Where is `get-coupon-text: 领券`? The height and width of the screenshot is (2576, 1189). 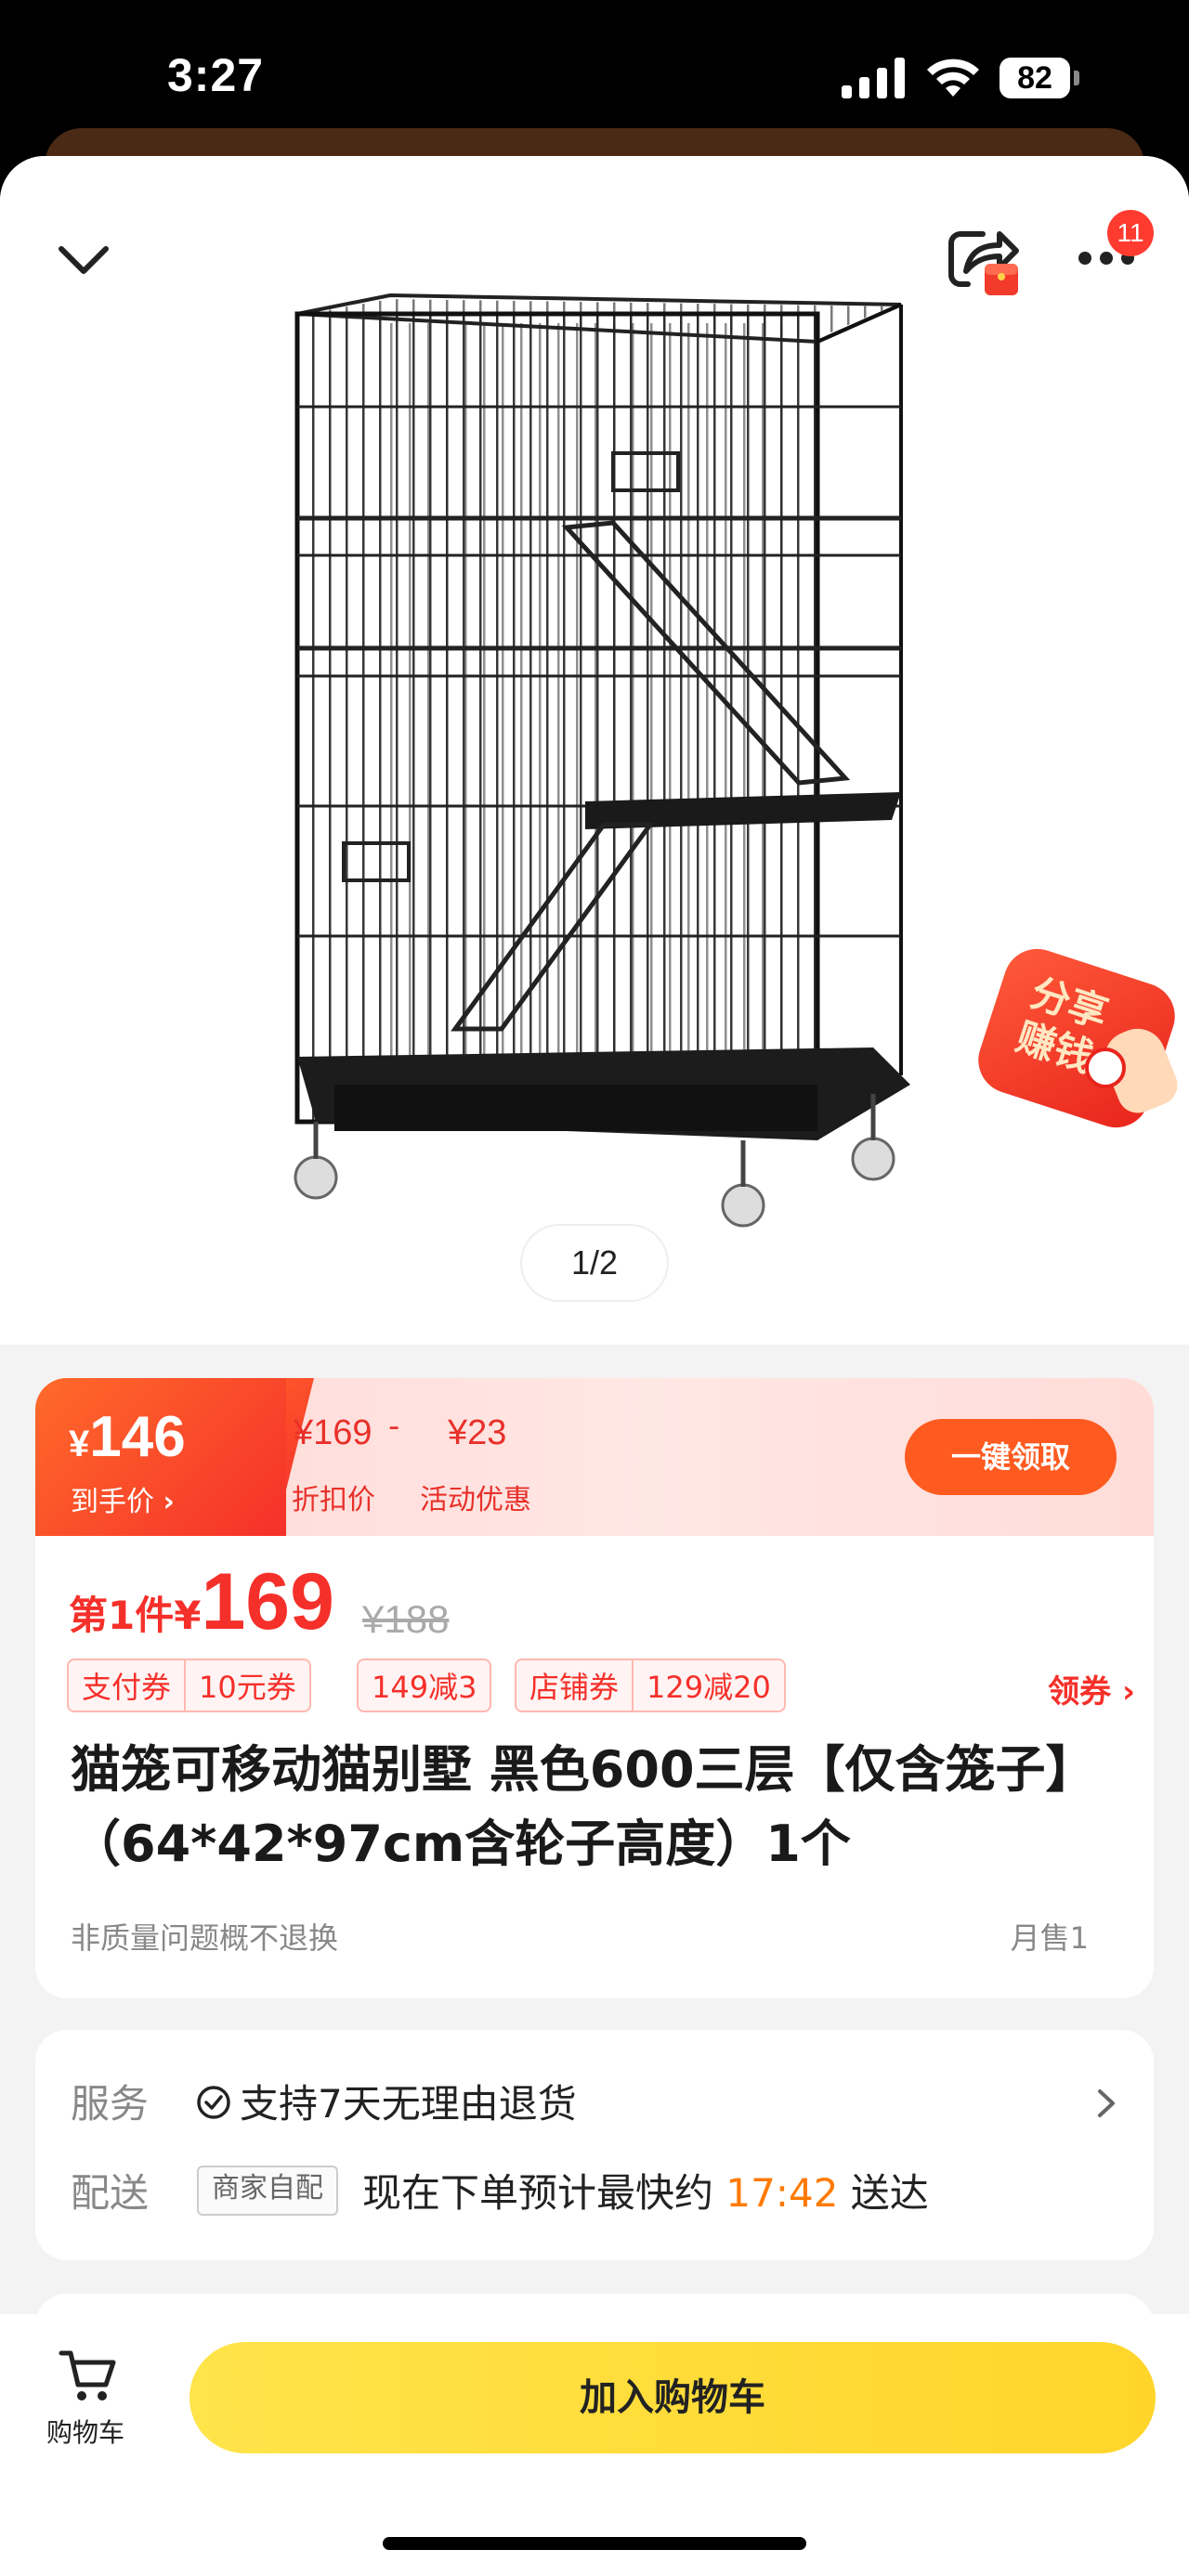 get-coupon-text: 领券 is located at coordinates (1080, 1692).